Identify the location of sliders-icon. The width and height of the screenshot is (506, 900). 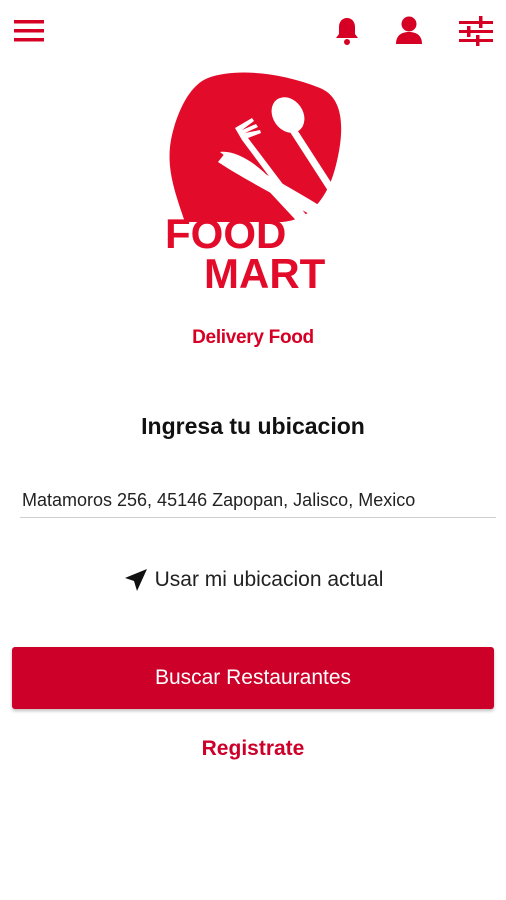
(476, 31).